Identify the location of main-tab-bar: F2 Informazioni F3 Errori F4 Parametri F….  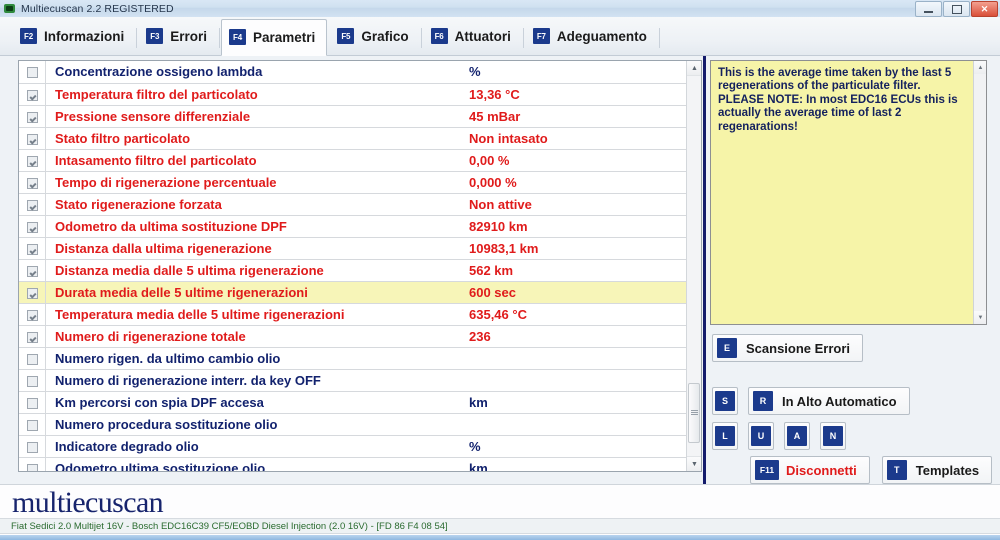
(500, 36).